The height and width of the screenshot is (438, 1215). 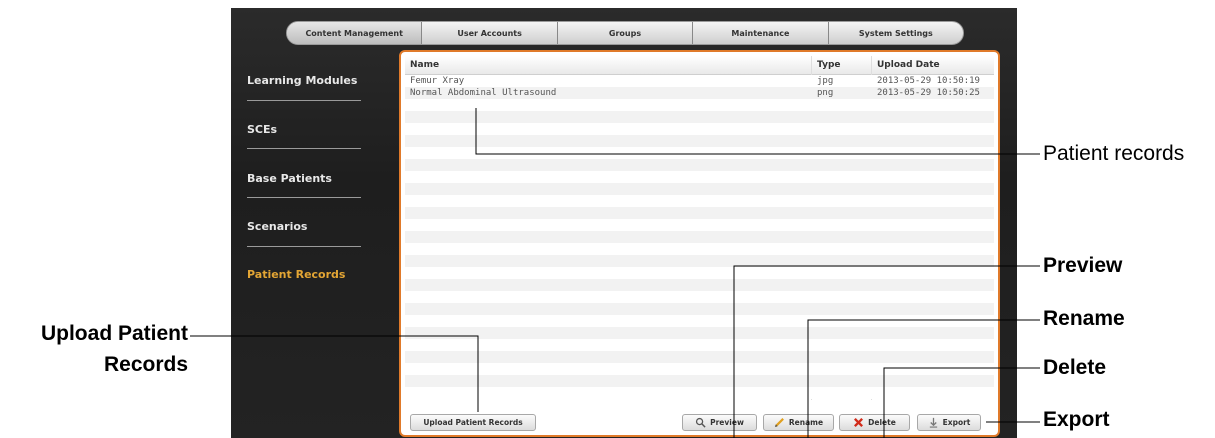 I want to click on preview-button: Preview, so click(x=719, y=422).